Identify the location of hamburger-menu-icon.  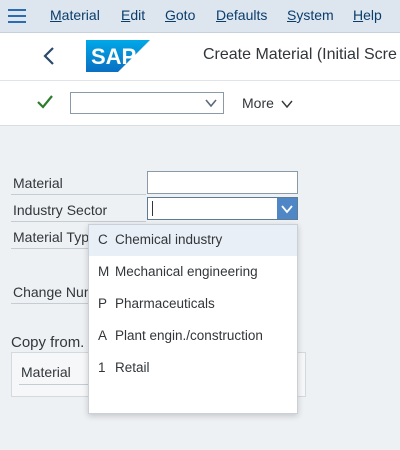
(17, 16).